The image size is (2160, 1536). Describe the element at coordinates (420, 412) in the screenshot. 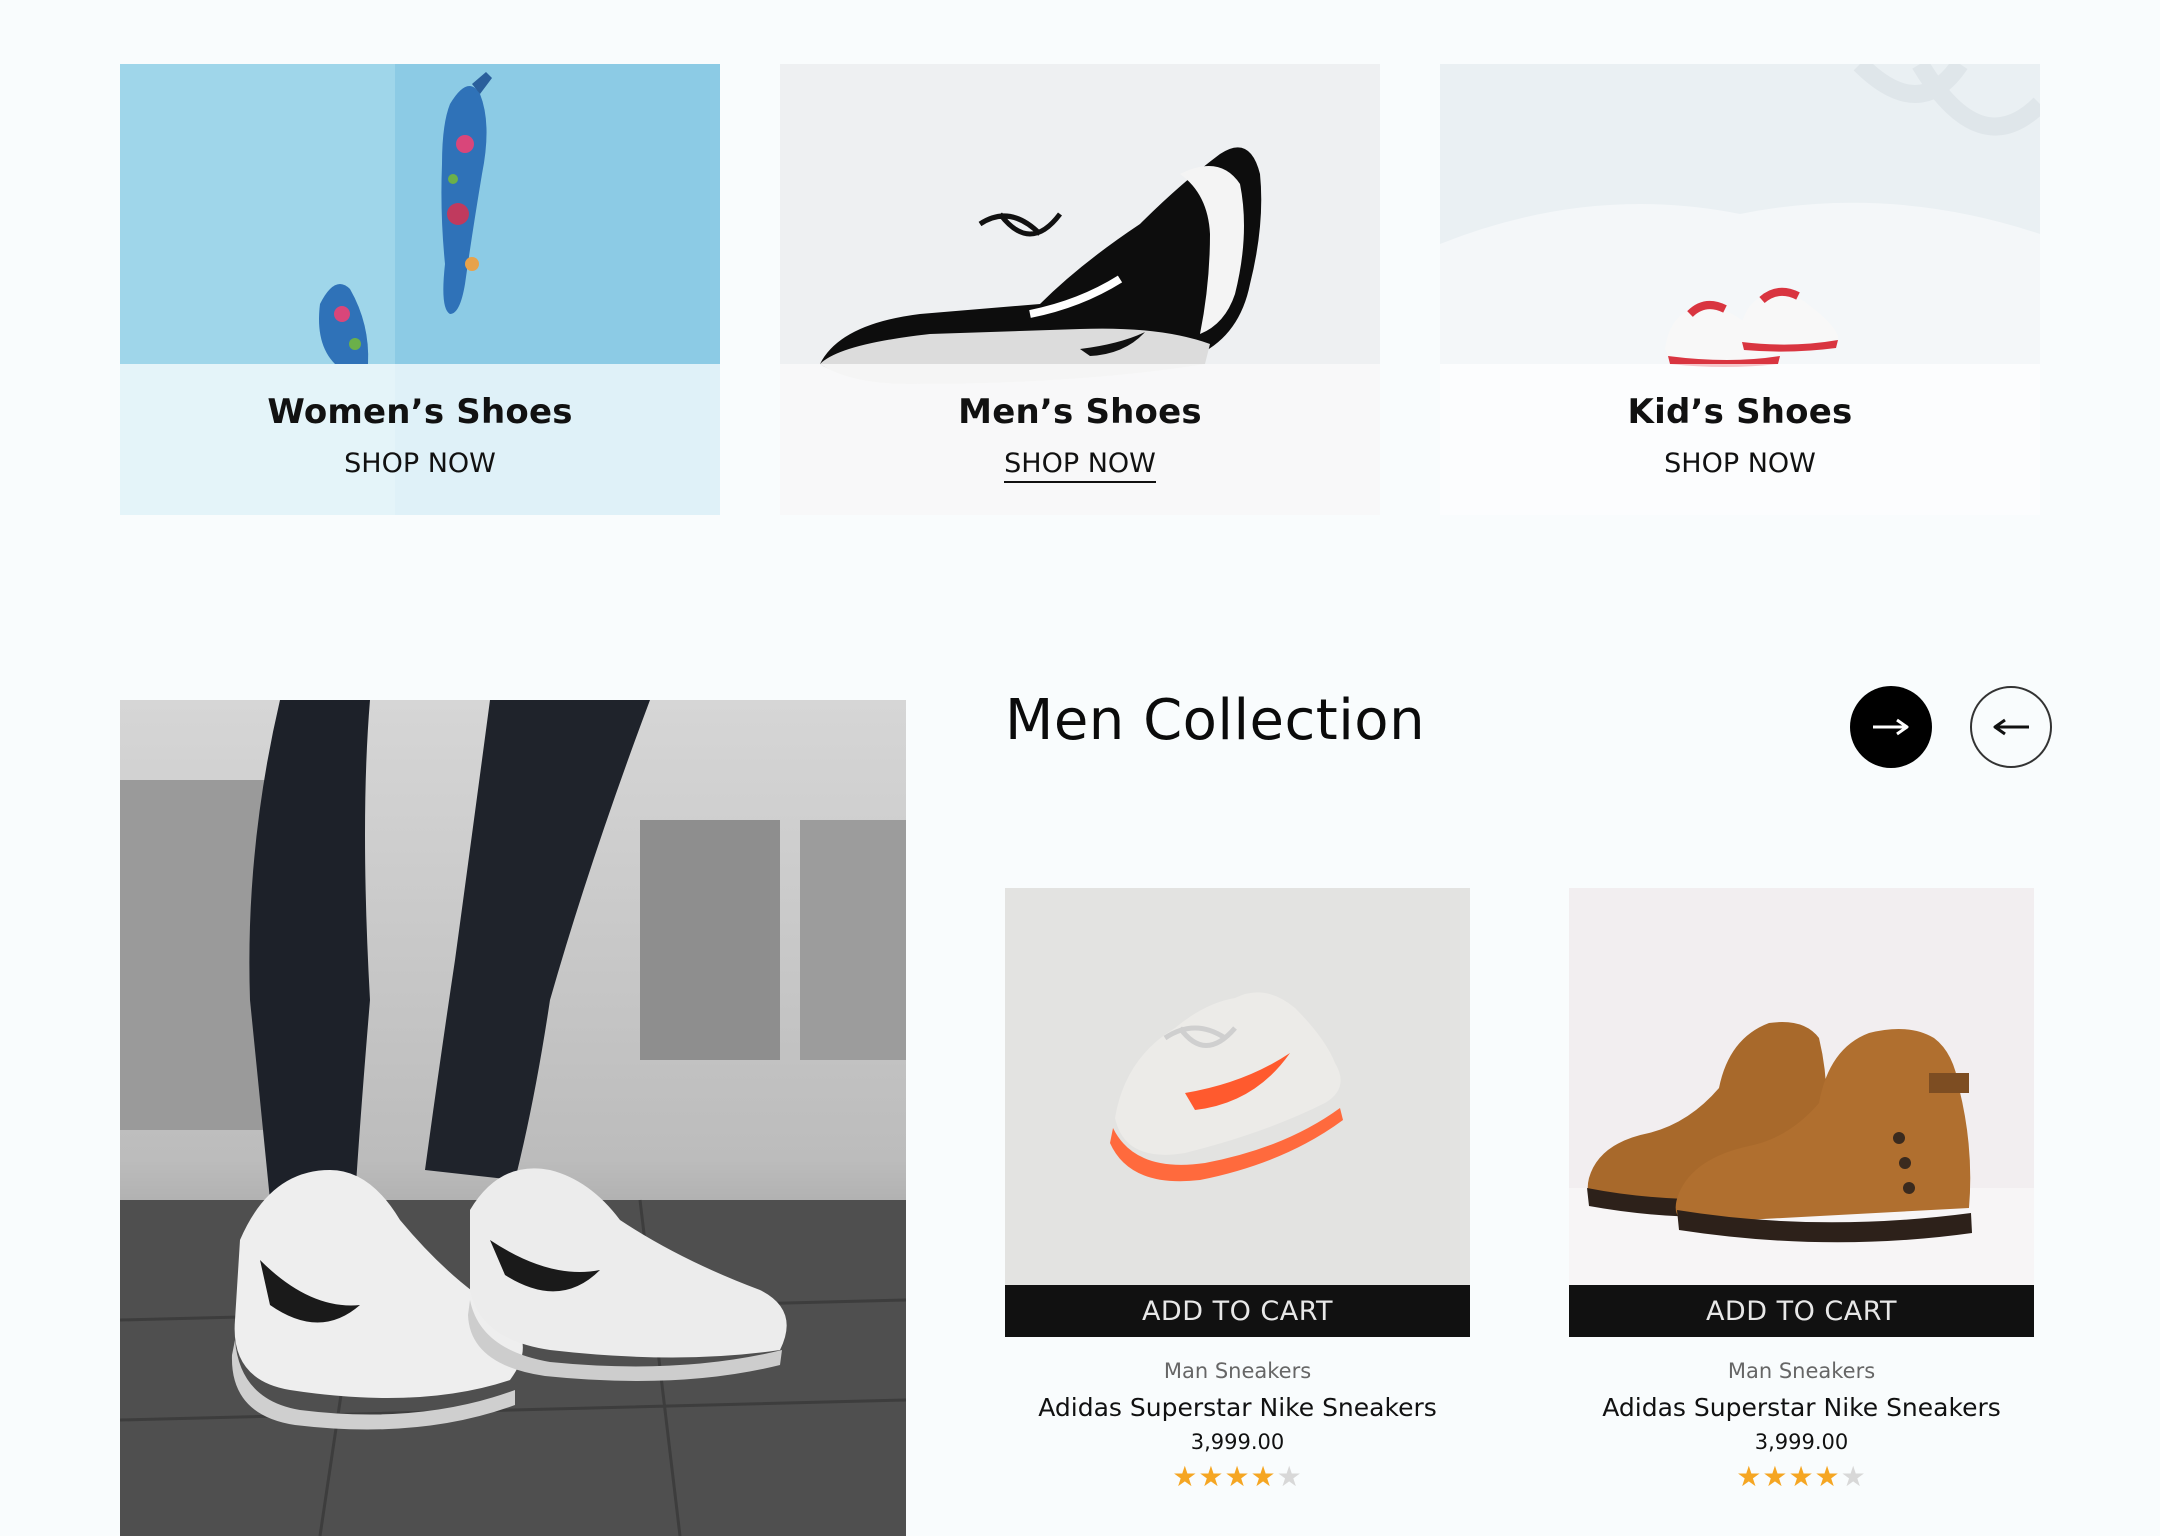

I see `category-title: Women’s Shoes` at that location.